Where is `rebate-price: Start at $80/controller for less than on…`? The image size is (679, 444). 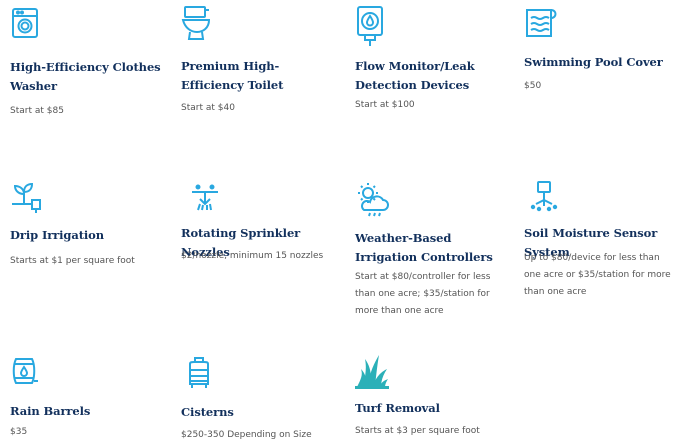 rebate-price: Start at $80/controller for less than on… is located at coordinates (423, 294).